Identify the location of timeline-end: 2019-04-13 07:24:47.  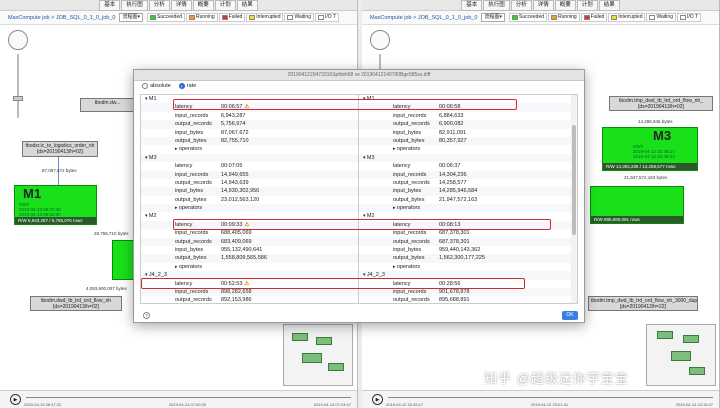
(332, 404).